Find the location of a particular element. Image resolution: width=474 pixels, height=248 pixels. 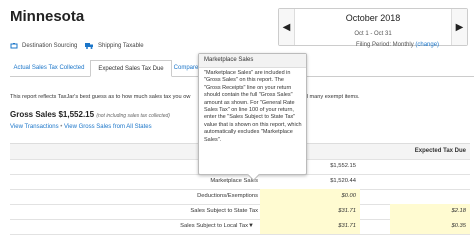

tab-expected-sales-tax: Expected Sales Tax Due is located at coordinates (131, 68).